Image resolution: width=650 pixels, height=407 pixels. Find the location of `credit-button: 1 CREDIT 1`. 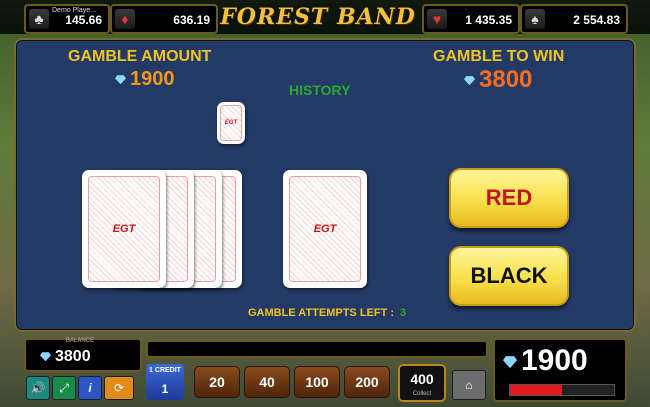

credit-button: 1 CREDIT 1 is located at coordinates (165, 382).